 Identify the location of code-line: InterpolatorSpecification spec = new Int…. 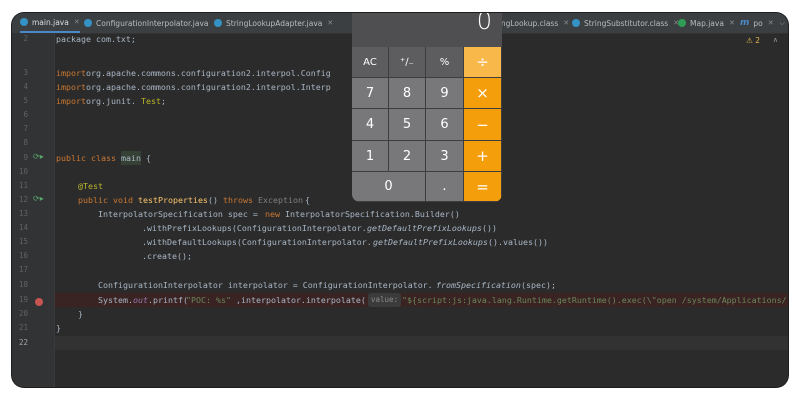
(279, 214).